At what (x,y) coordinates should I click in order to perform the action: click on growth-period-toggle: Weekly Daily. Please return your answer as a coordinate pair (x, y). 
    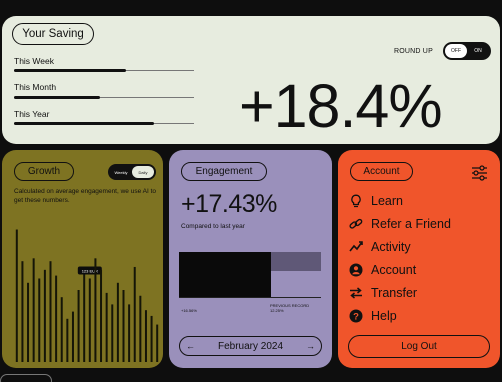
    Looking at the image, I should click on (132, 172).